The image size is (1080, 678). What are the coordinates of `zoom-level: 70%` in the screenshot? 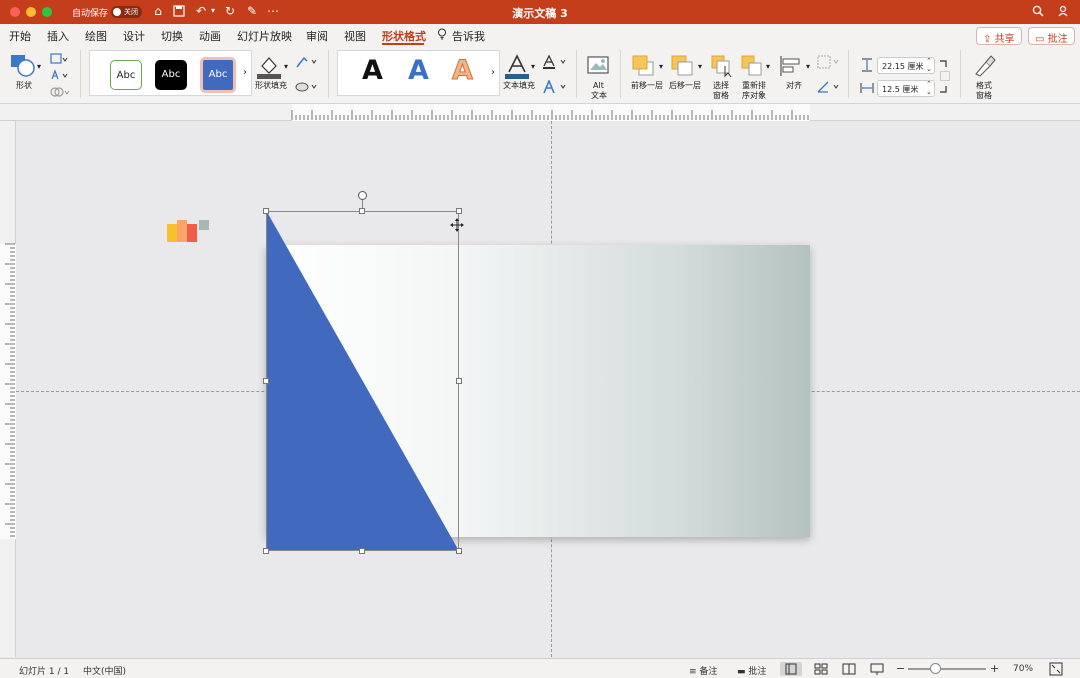 It's located at (1023, 669).